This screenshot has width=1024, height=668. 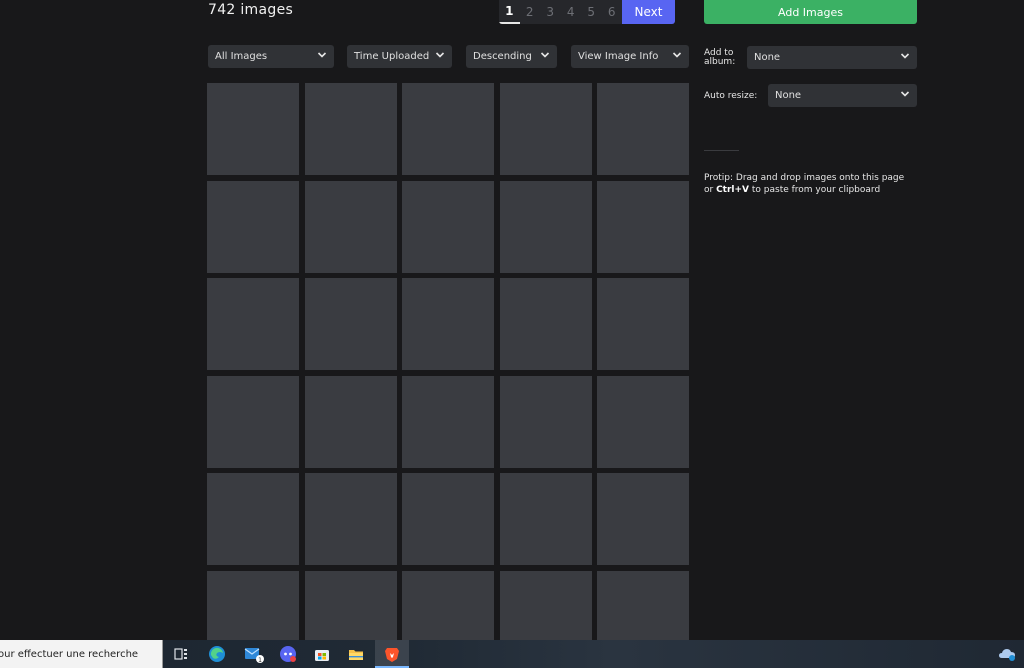 I want to click on auto-resize-select: None, so click(x=842, y=95).